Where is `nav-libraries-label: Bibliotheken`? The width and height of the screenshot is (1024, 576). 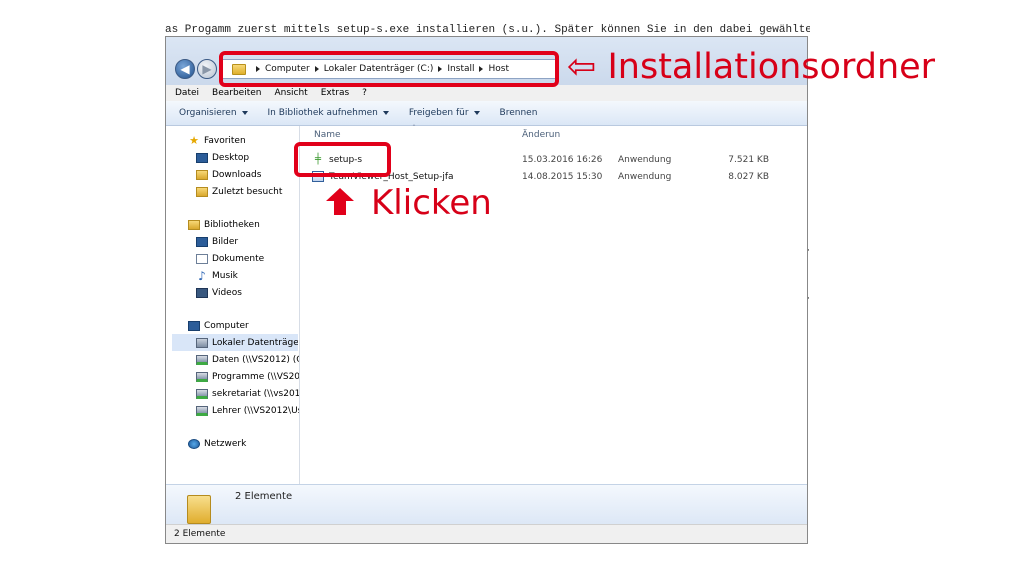
nav-libraries-label: Bibliotheken is located at coordinates (232, 224).